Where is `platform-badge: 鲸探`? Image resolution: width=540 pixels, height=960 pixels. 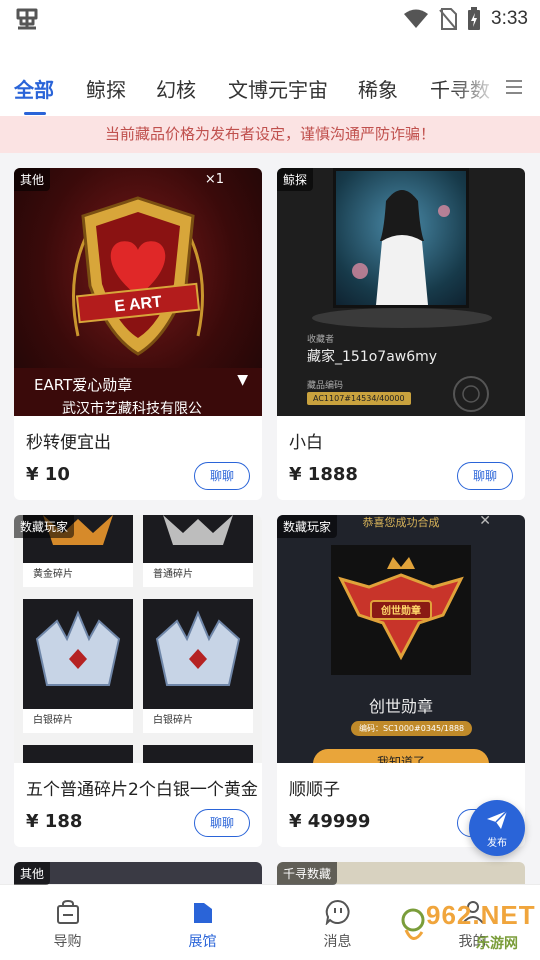 platform-badge: 鲸探 is located at coordinates (295, 179).